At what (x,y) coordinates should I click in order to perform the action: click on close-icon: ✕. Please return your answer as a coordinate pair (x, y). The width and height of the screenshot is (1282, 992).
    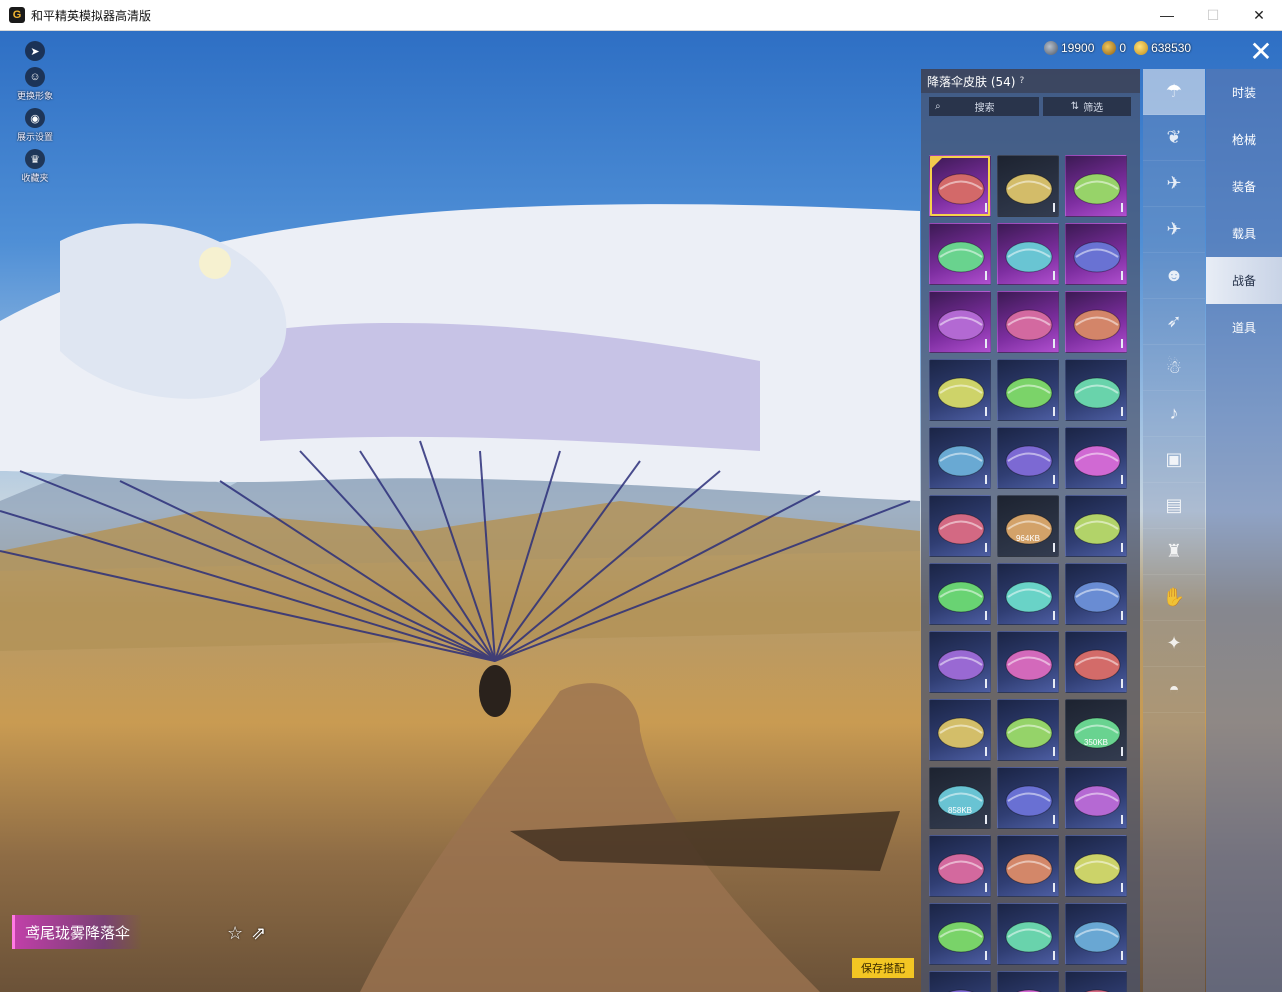
    Looking at the image, I should click on (1261, 52).